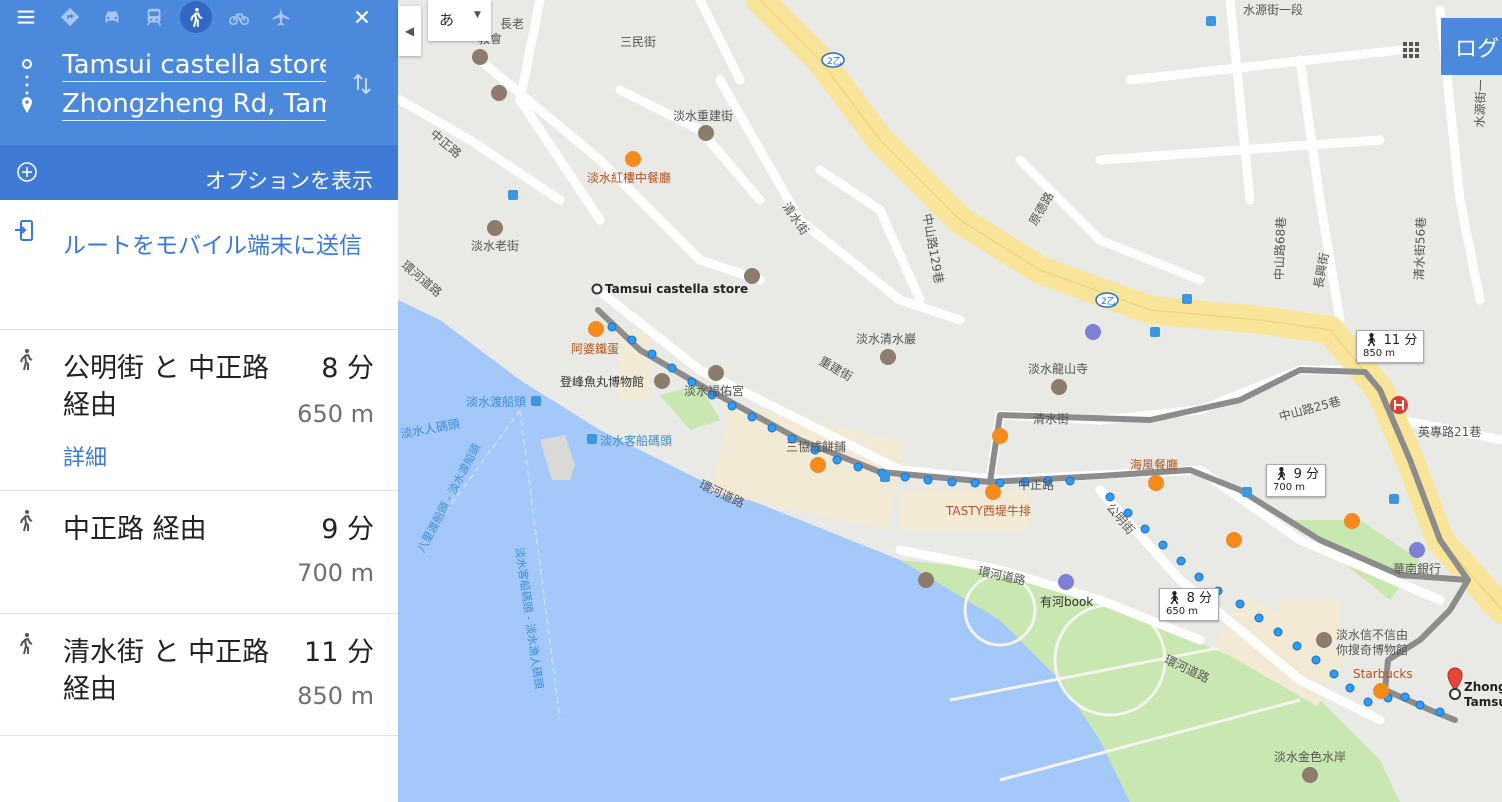  What do you see at coordinates (289, 180) in the screenshot?
I see `show-options-button: オプションを表示` at bounding box center [289, 180].